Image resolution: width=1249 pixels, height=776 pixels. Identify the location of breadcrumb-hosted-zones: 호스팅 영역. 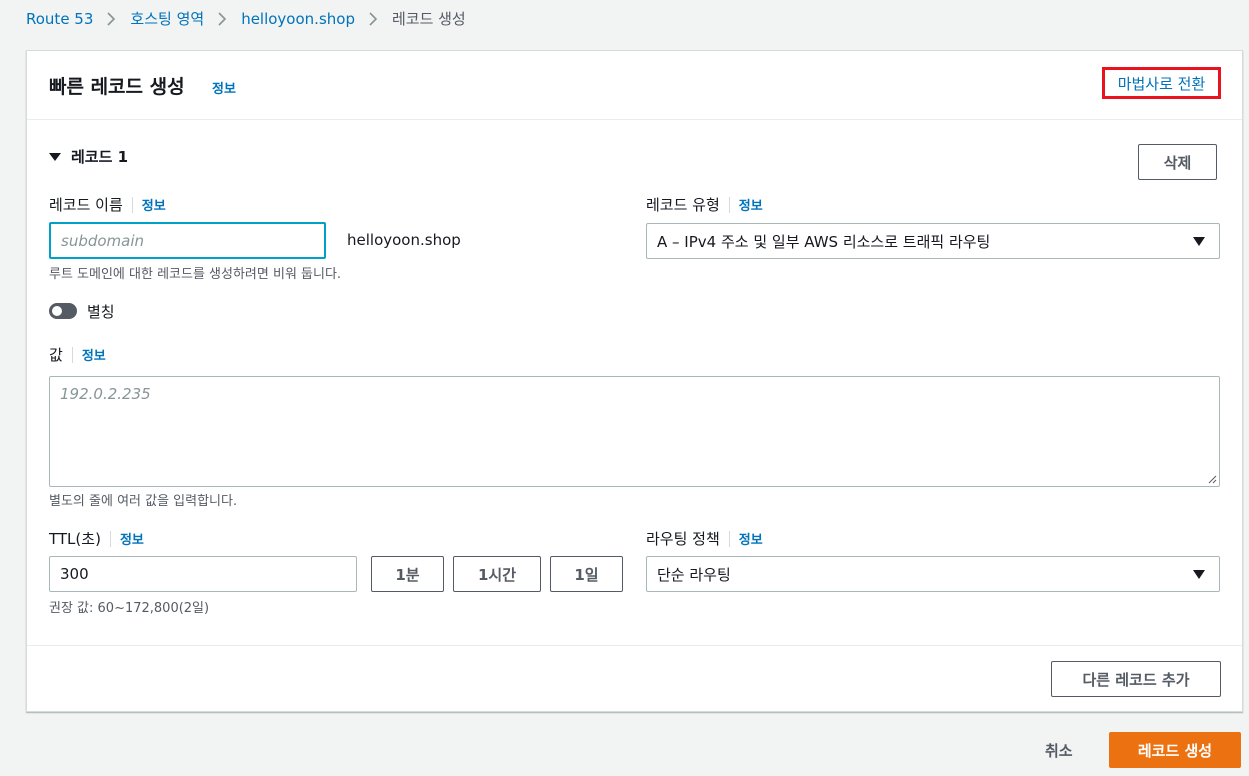
(167, 18).